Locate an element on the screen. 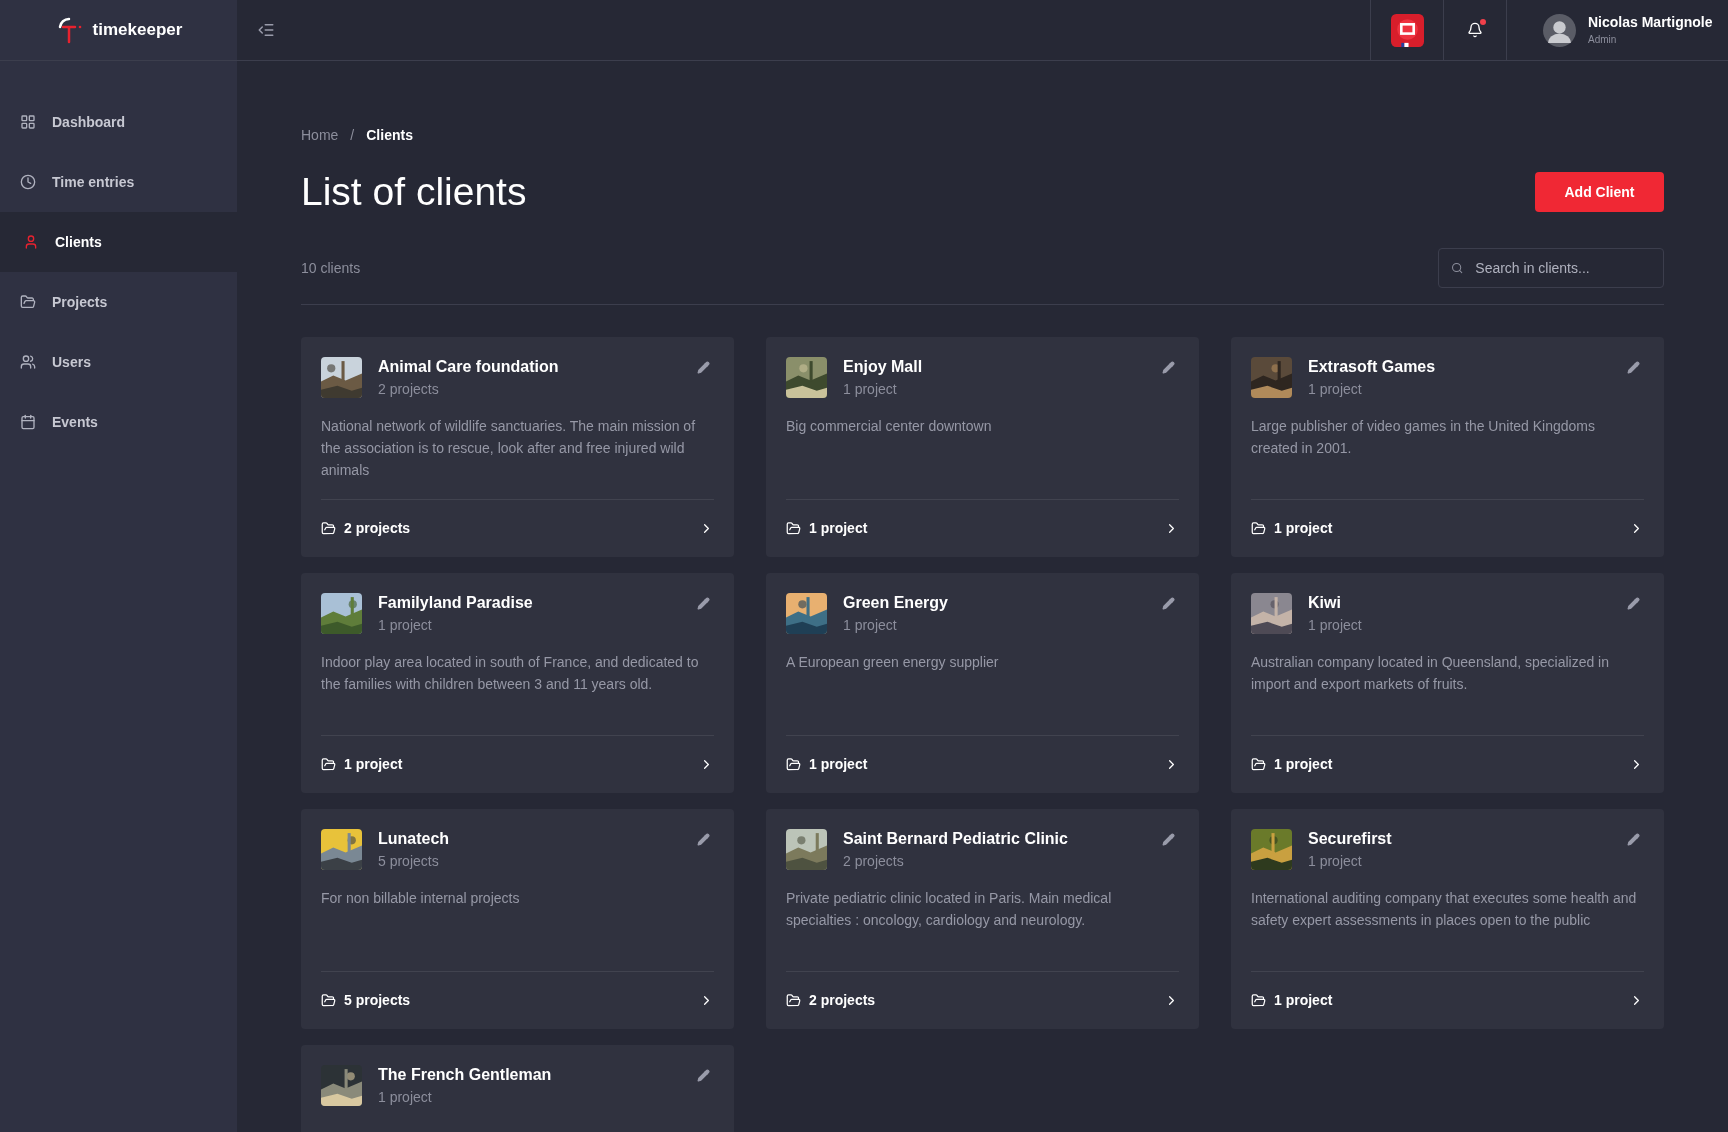 The height and width of the screenshot is (1132, 1728). search-icon is located at coordinates (1457, 268).